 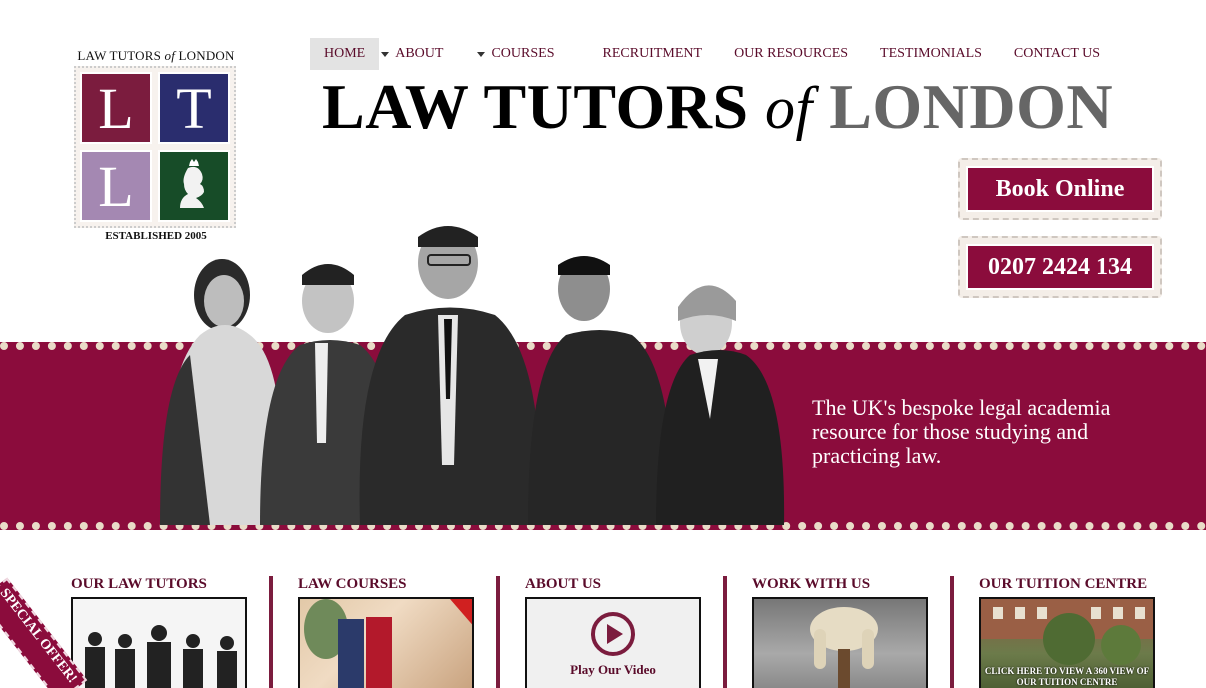 What do you see at coordinates (1055, 54) in the screenshot?
I see `nav-contact-us: CONTACT US` at bounding box center [1055, 54].